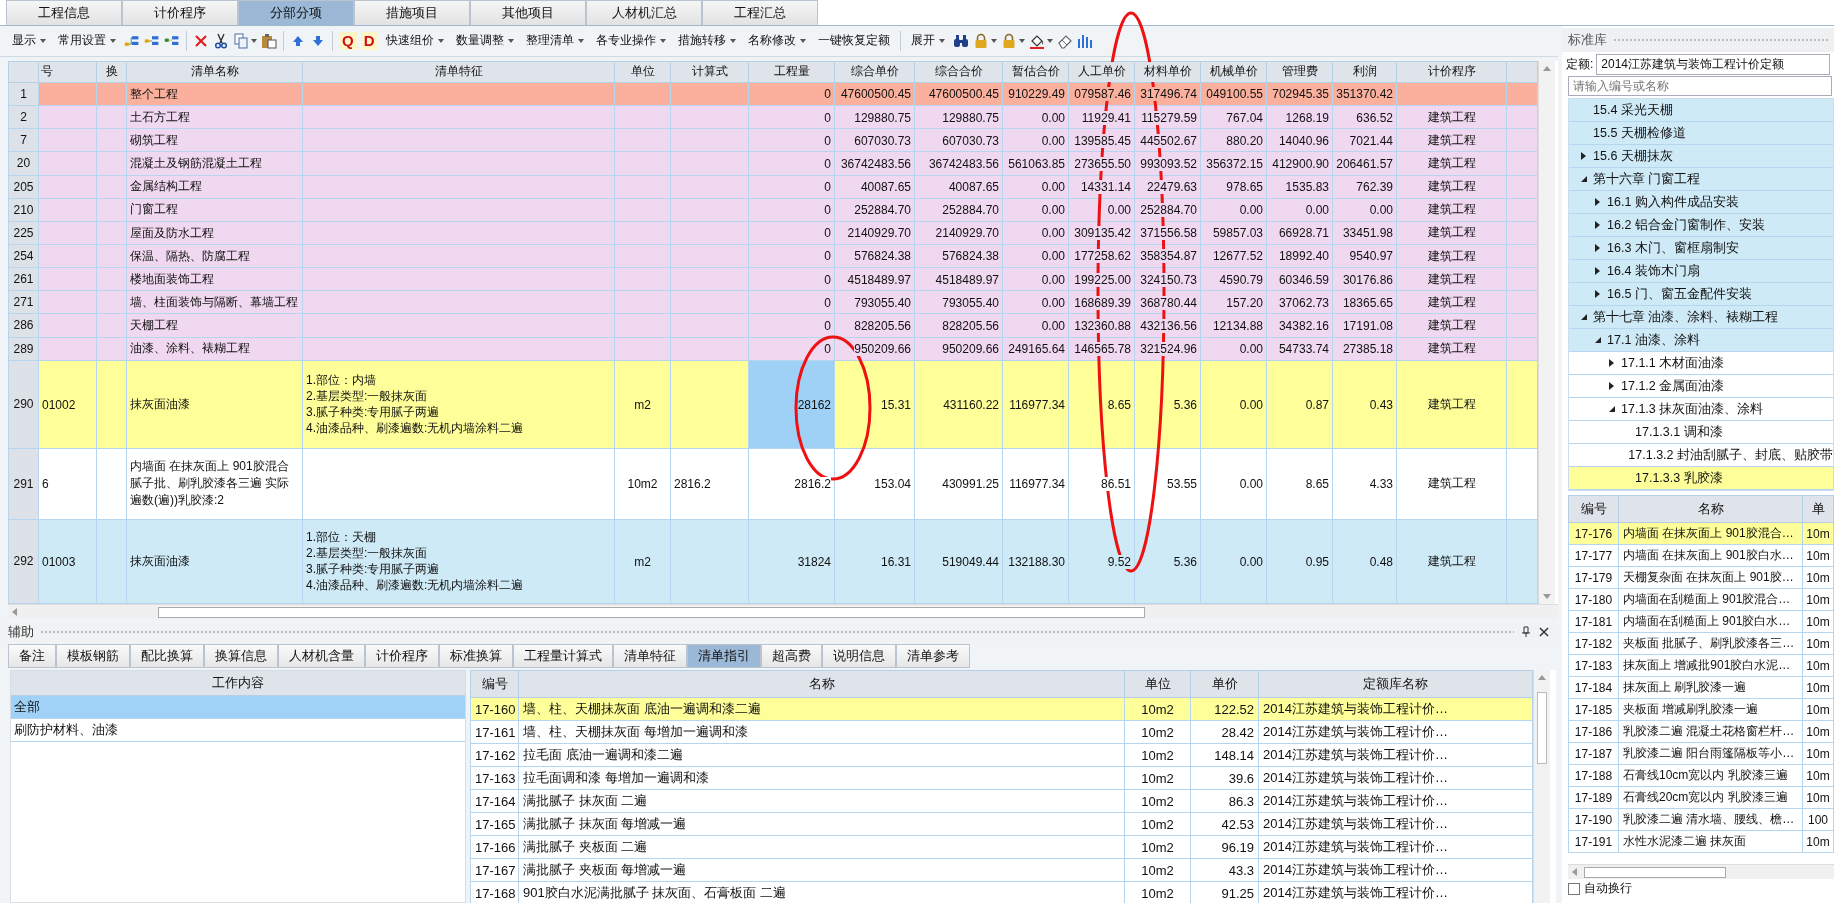 The width and height of the screenshot is (1834, 903). I want to click on tab: 人材机含量, so click(321, 656).